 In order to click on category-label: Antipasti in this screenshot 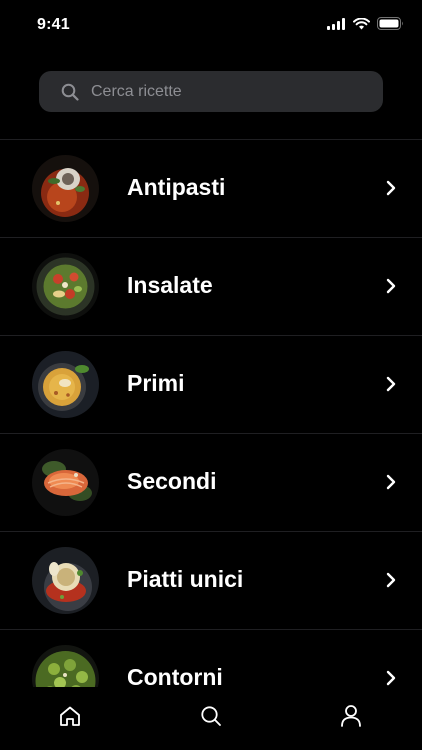, I will do `click(176, 187)`.